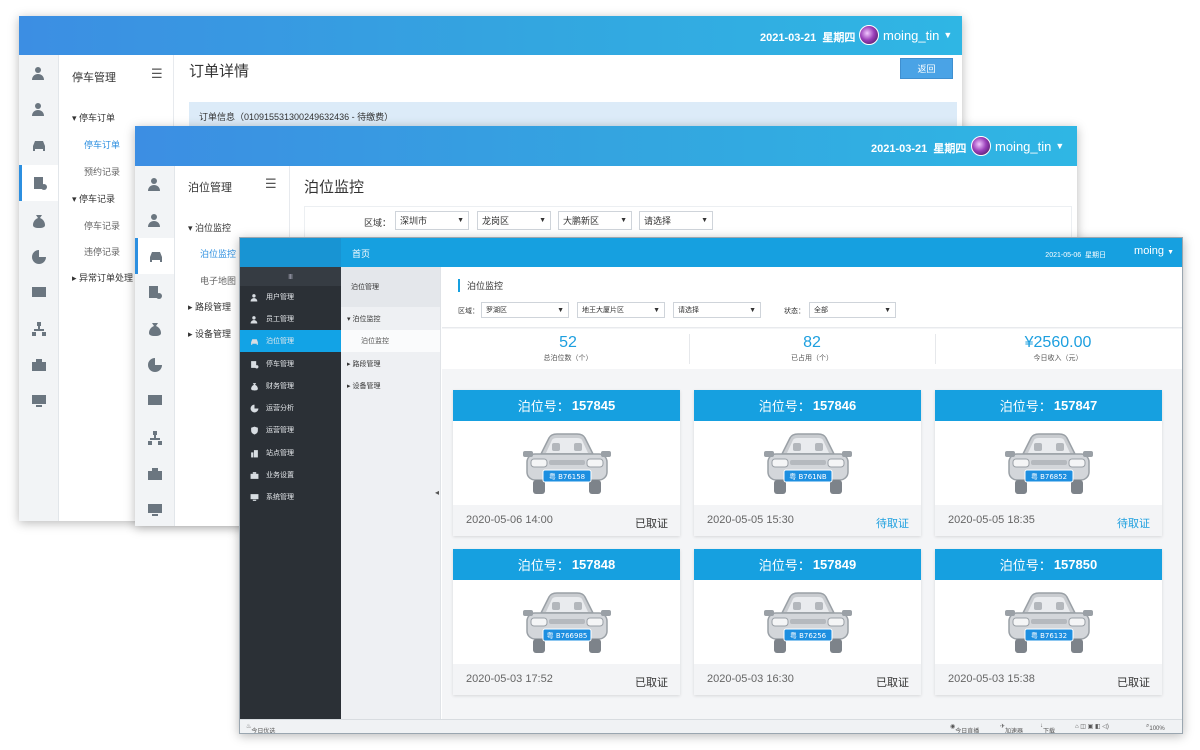  Describe the element at coordinates (102, 277) in the screenshot. I see `nav-group-exceptions: ▸ 异常订单处理` at that location.